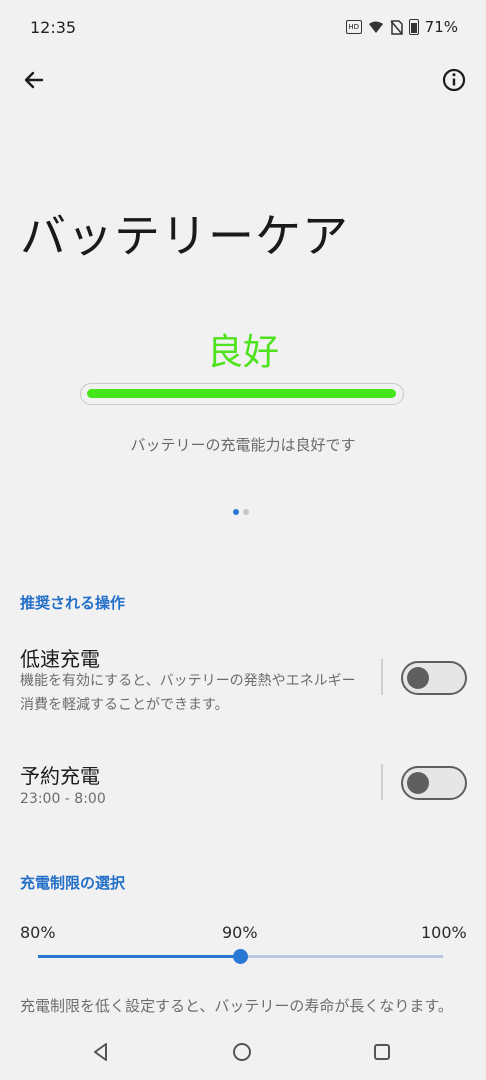 Image resolution: width=486 pixels, height=1080 pixels. Describe the element at coordinates (236, 1006) in the screenshot. I see `charge-limit-description: 充電制限を低く設定すると、バッテリーの寿命が長くなります。` at that location.